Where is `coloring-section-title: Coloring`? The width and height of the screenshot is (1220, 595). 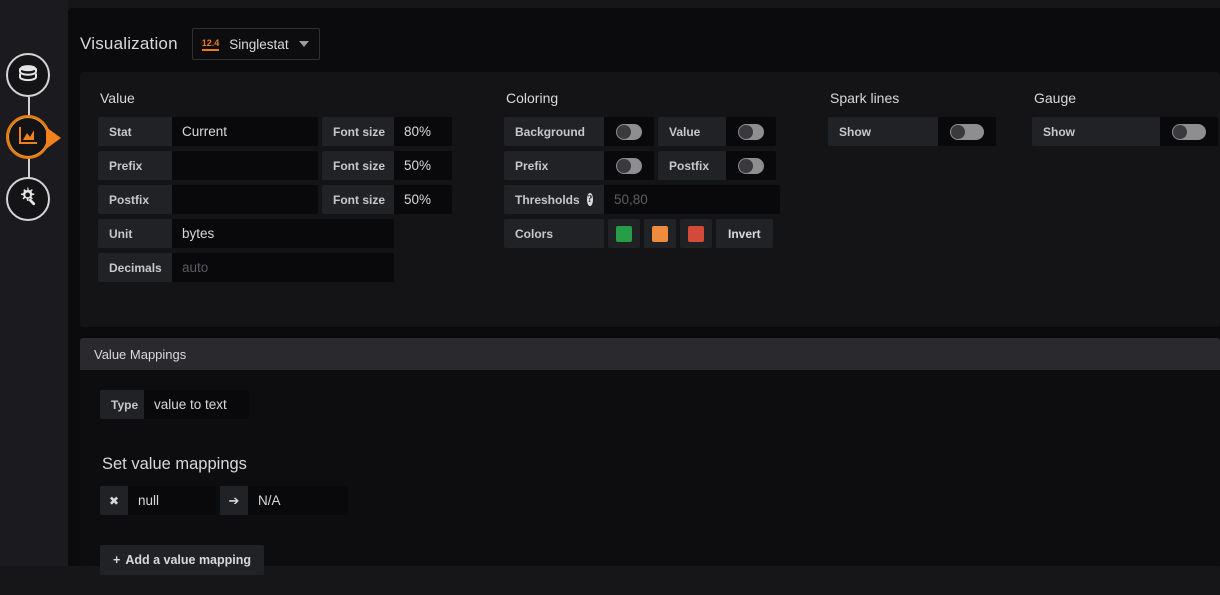
coloring-section-title: Coloring is located at coordinates (532, 98).